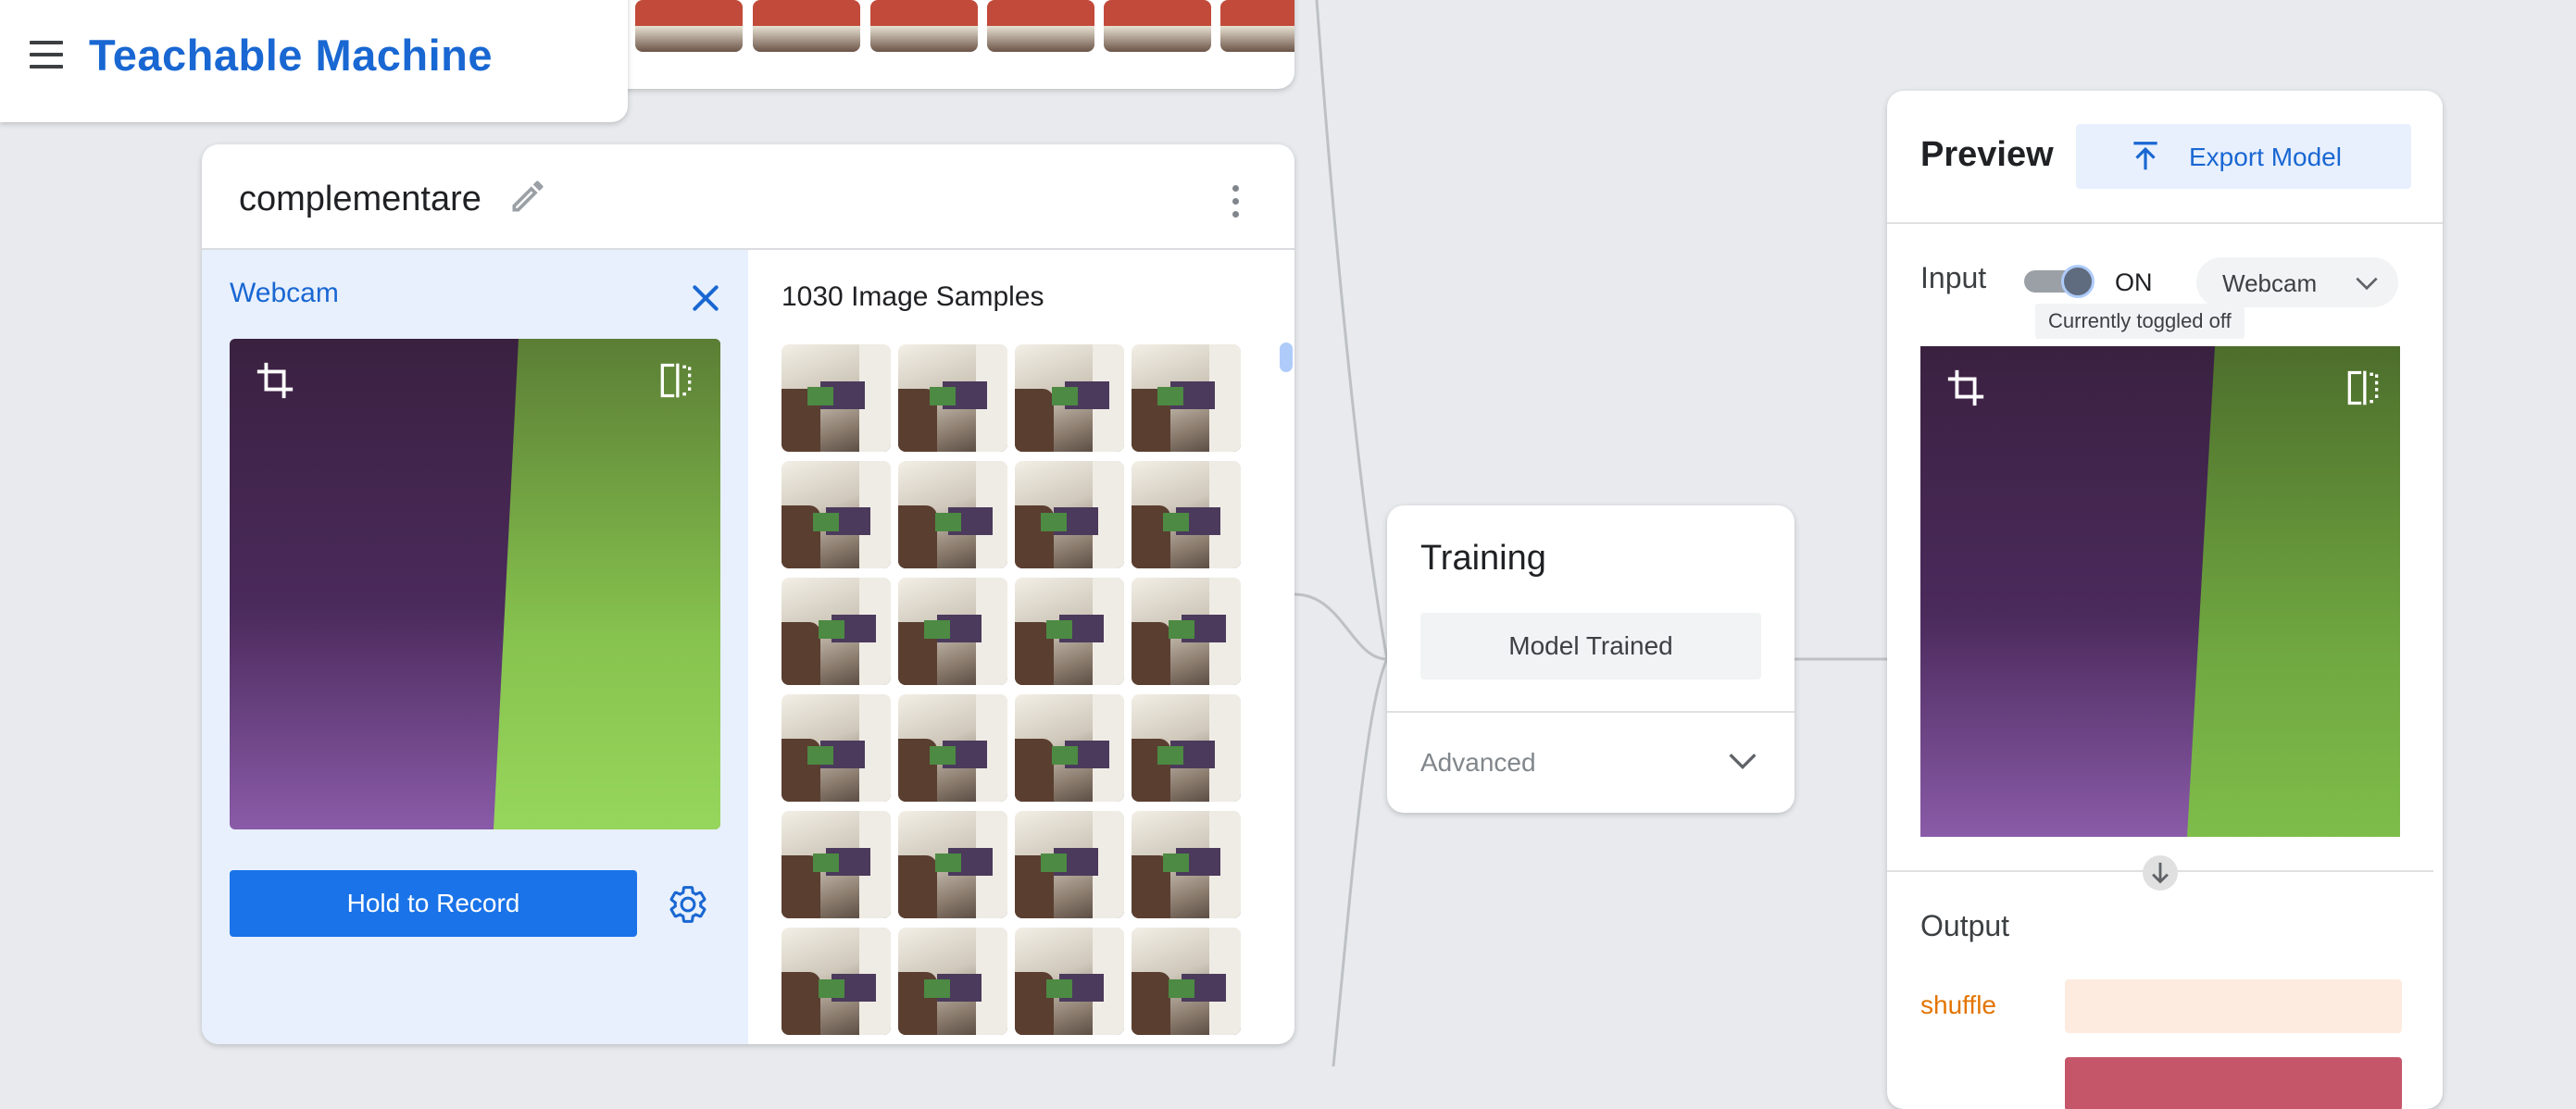  I want to click on preview-image, so click(2160, 591).